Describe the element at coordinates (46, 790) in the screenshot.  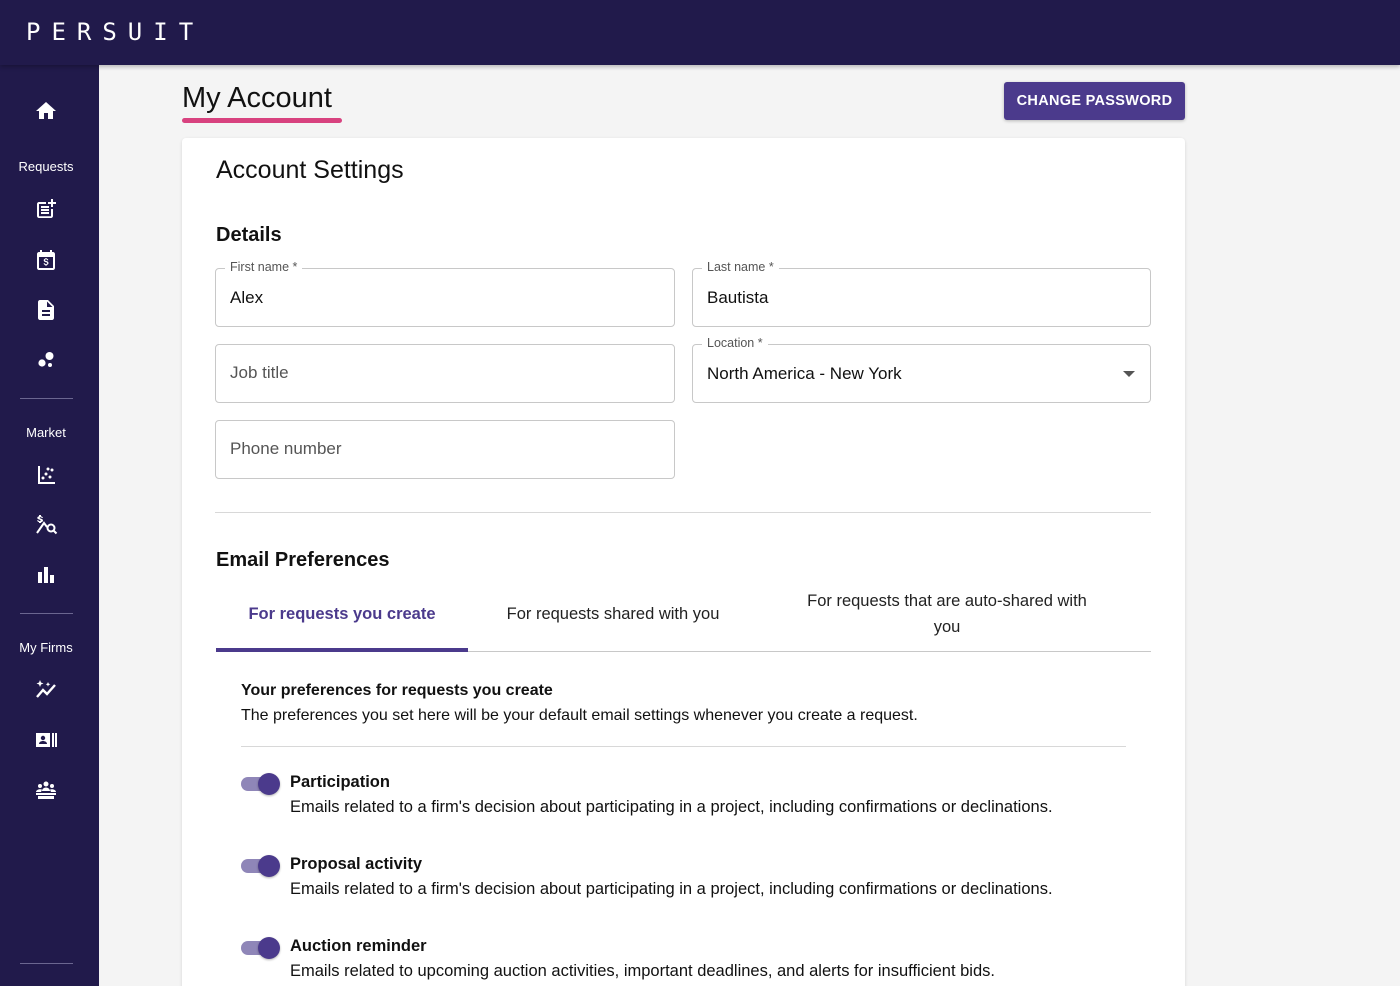
I see `group-icon` at that location.